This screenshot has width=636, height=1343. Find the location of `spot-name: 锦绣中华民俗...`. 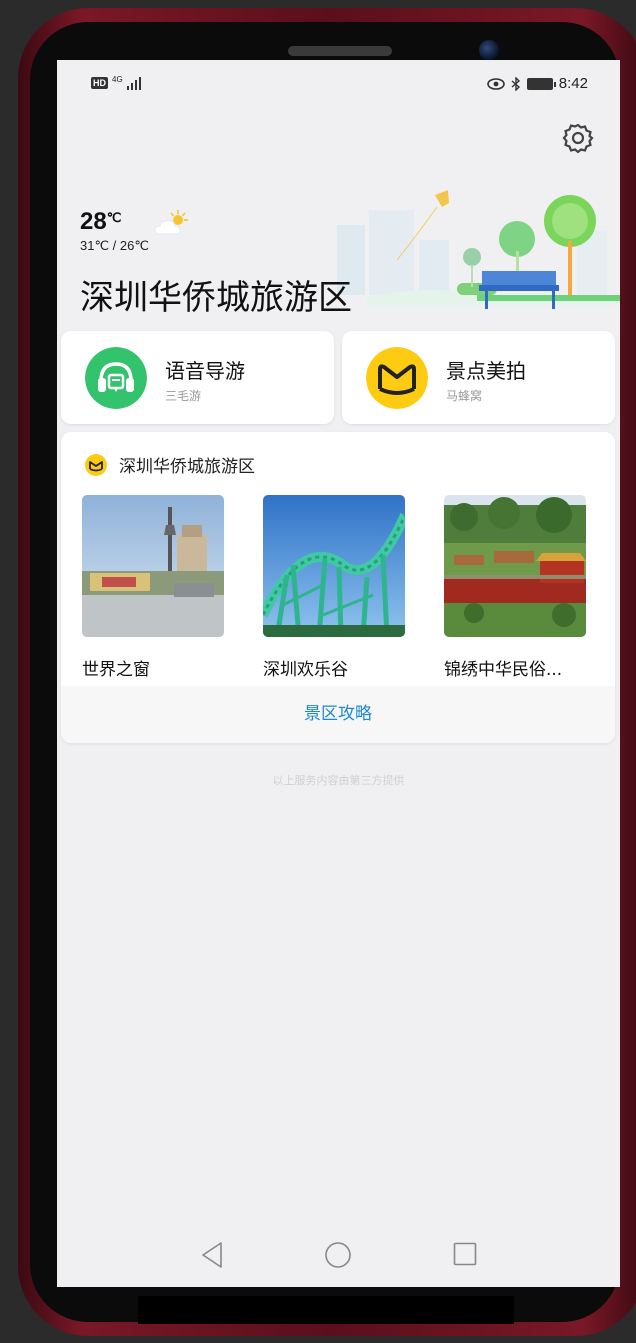

spot-name: 锦绣中华民俗... is located at coordinates (503, 670).